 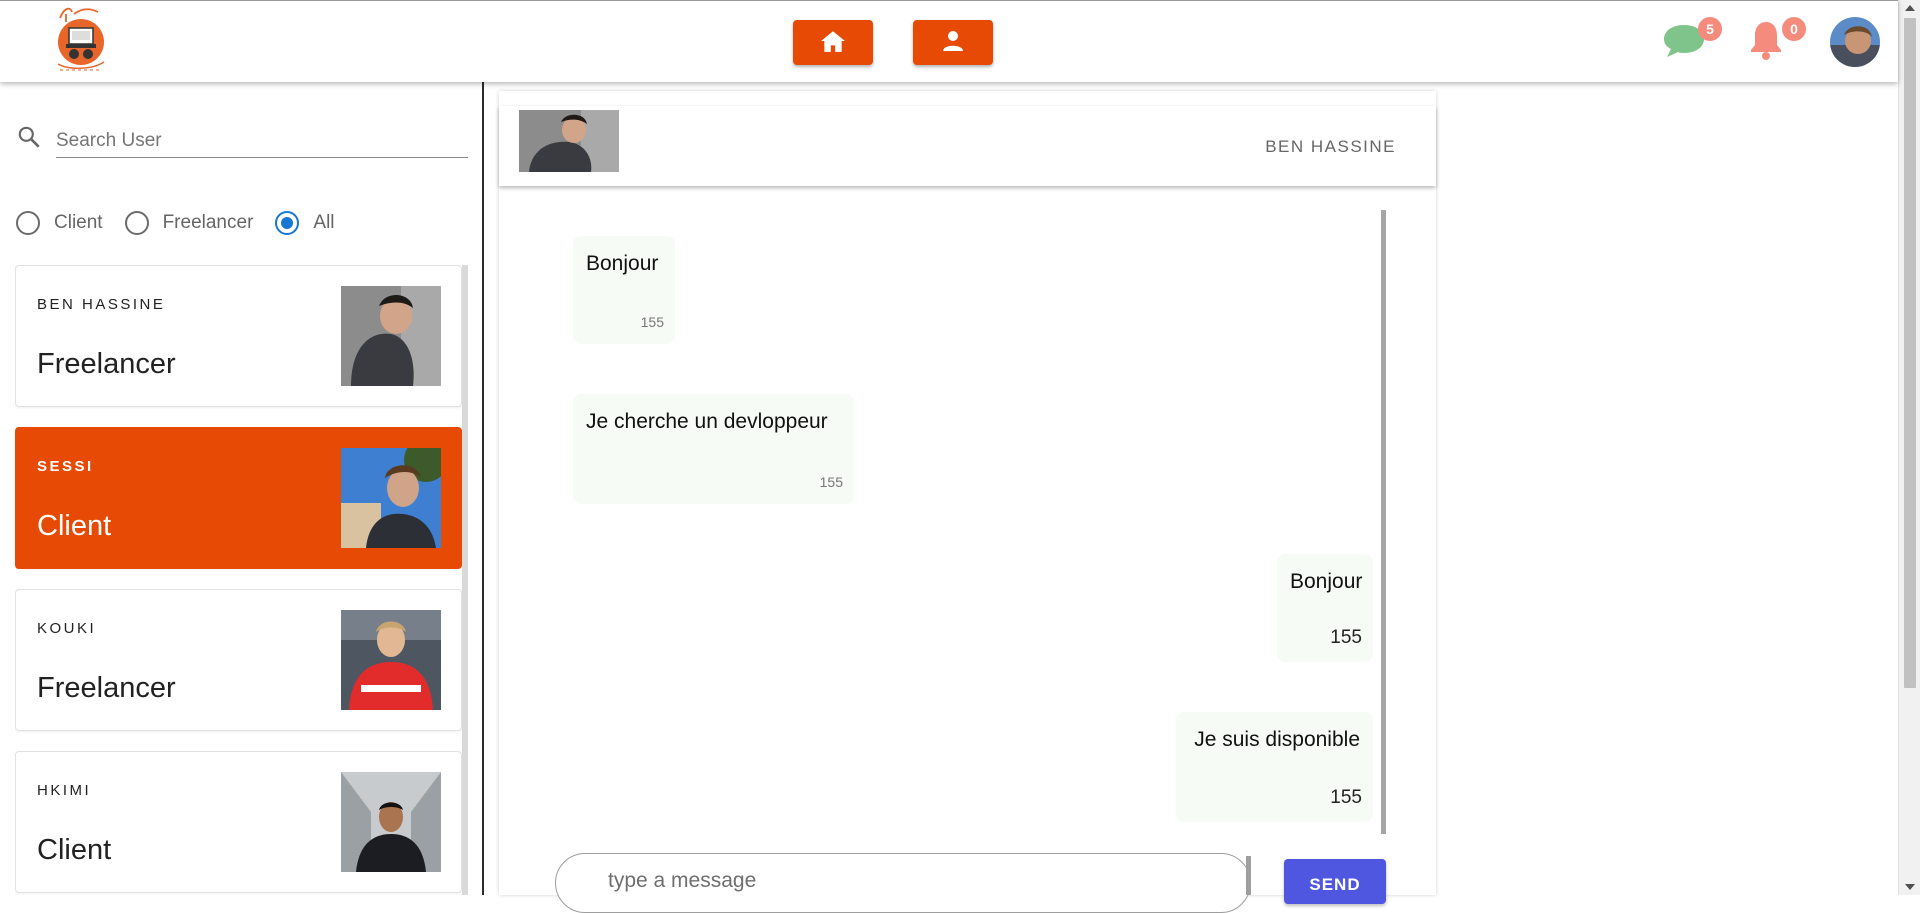 I want to click on filter-freelancer-label: Freelancer, so click(x=208, y=222).